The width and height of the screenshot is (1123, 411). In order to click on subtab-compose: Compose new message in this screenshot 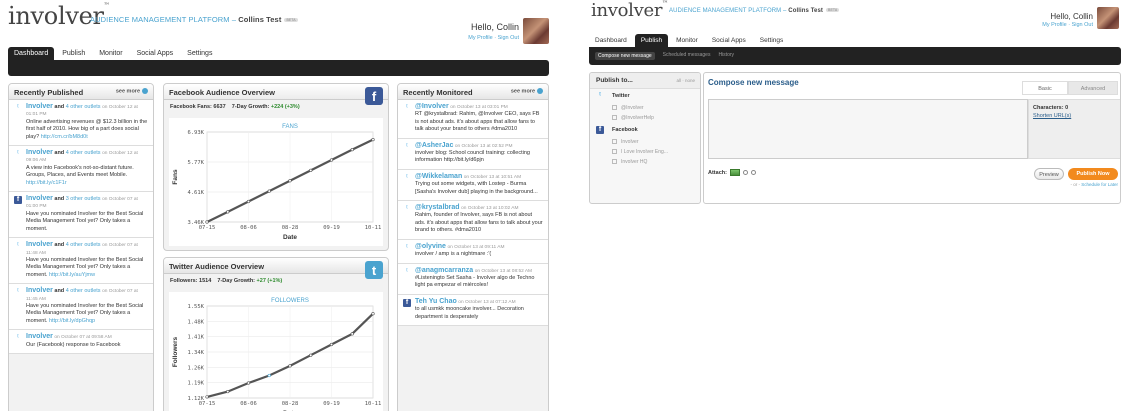, I will do `click(625, 56)`.